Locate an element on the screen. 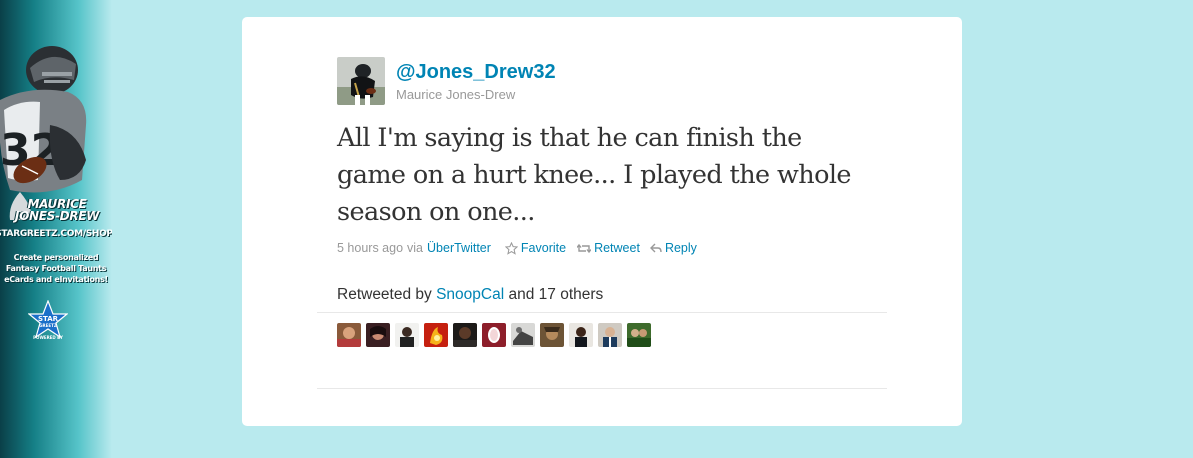  promo-tagline-line3: eCards and eInvitations! is located at coordinates (56, 279).